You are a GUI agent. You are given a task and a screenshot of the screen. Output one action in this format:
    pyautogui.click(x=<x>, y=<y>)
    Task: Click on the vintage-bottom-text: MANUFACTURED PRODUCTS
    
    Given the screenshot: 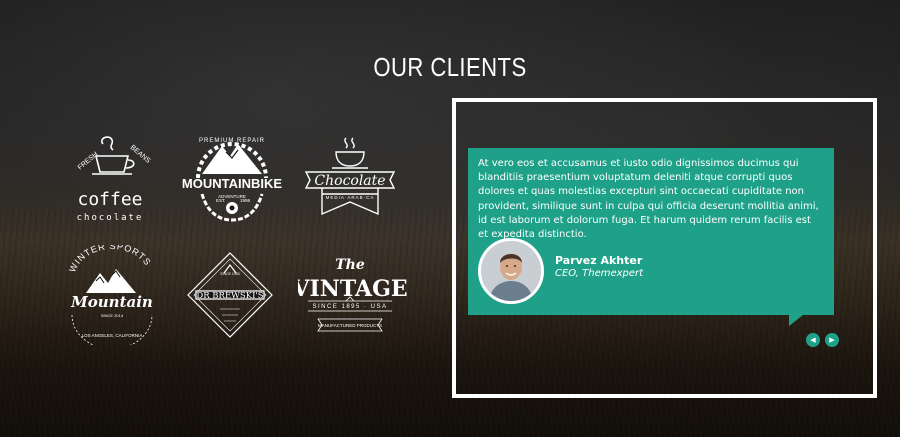 What is the action you would take?
    pyautogui.click(x=350, y=325)
    